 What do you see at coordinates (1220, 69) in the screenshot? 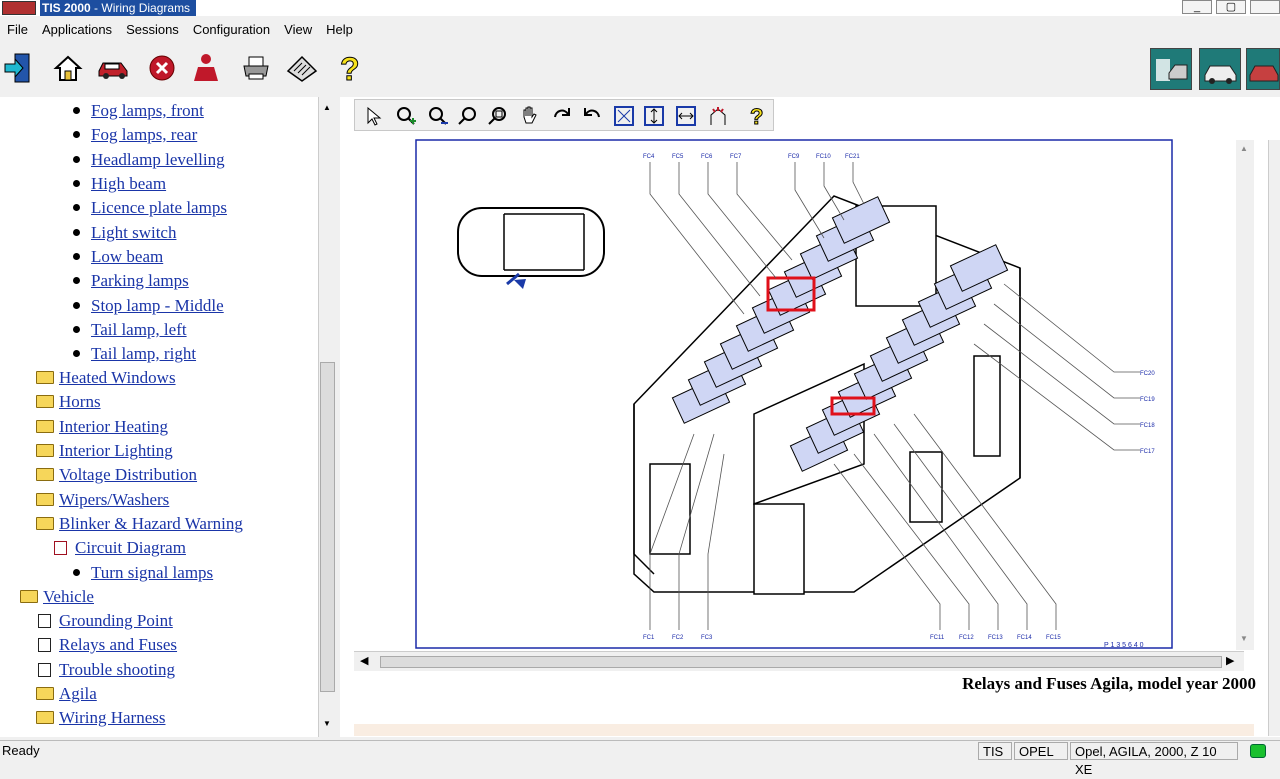
I see `vehicle-config-button` at bounding box center [1220, 69].